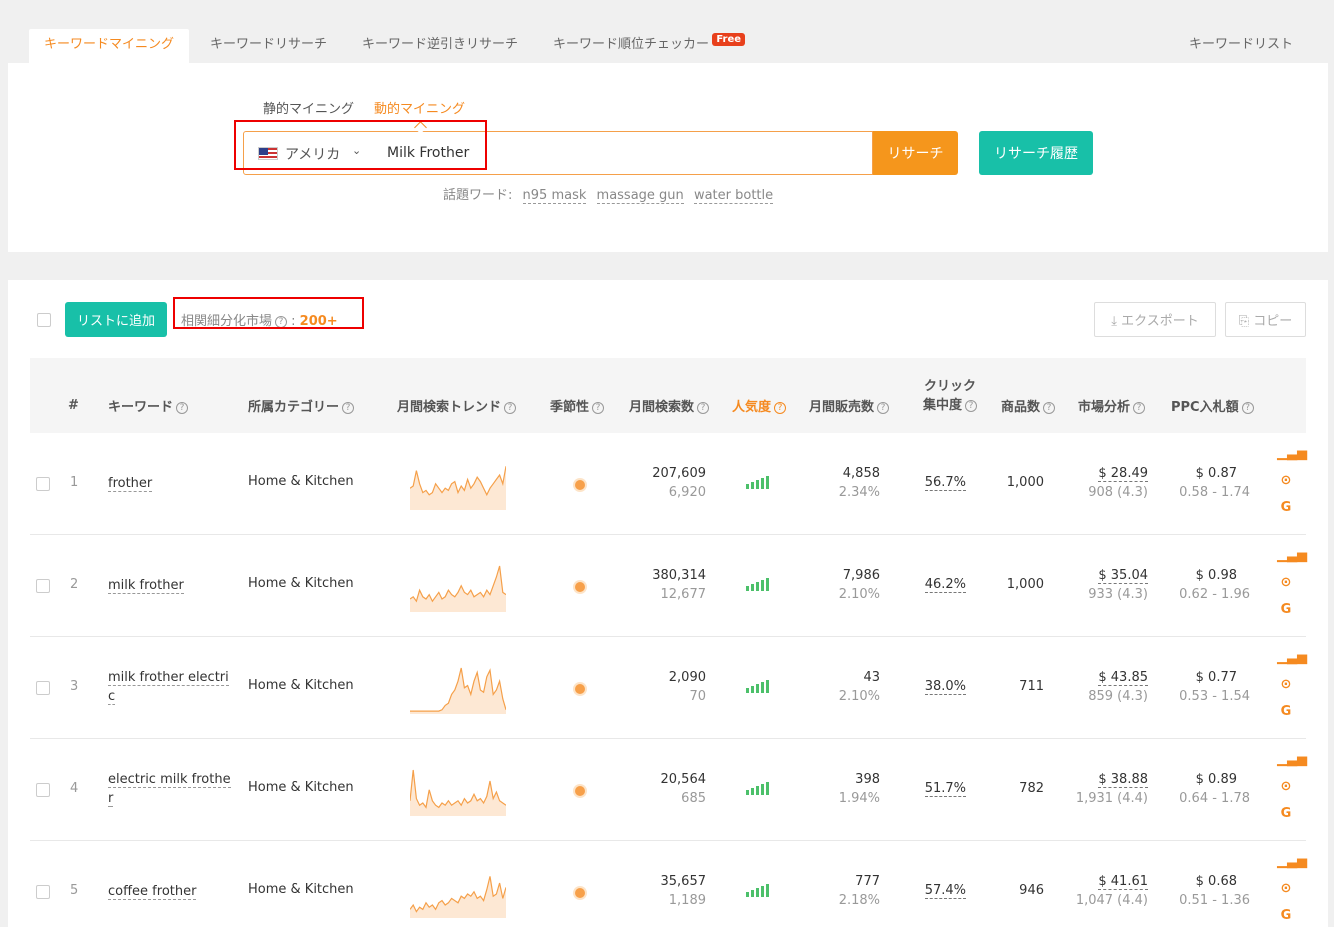 The width and height of the screenshot is (1334, 927). I want to click on sales-value: 43, so click(871, 677).